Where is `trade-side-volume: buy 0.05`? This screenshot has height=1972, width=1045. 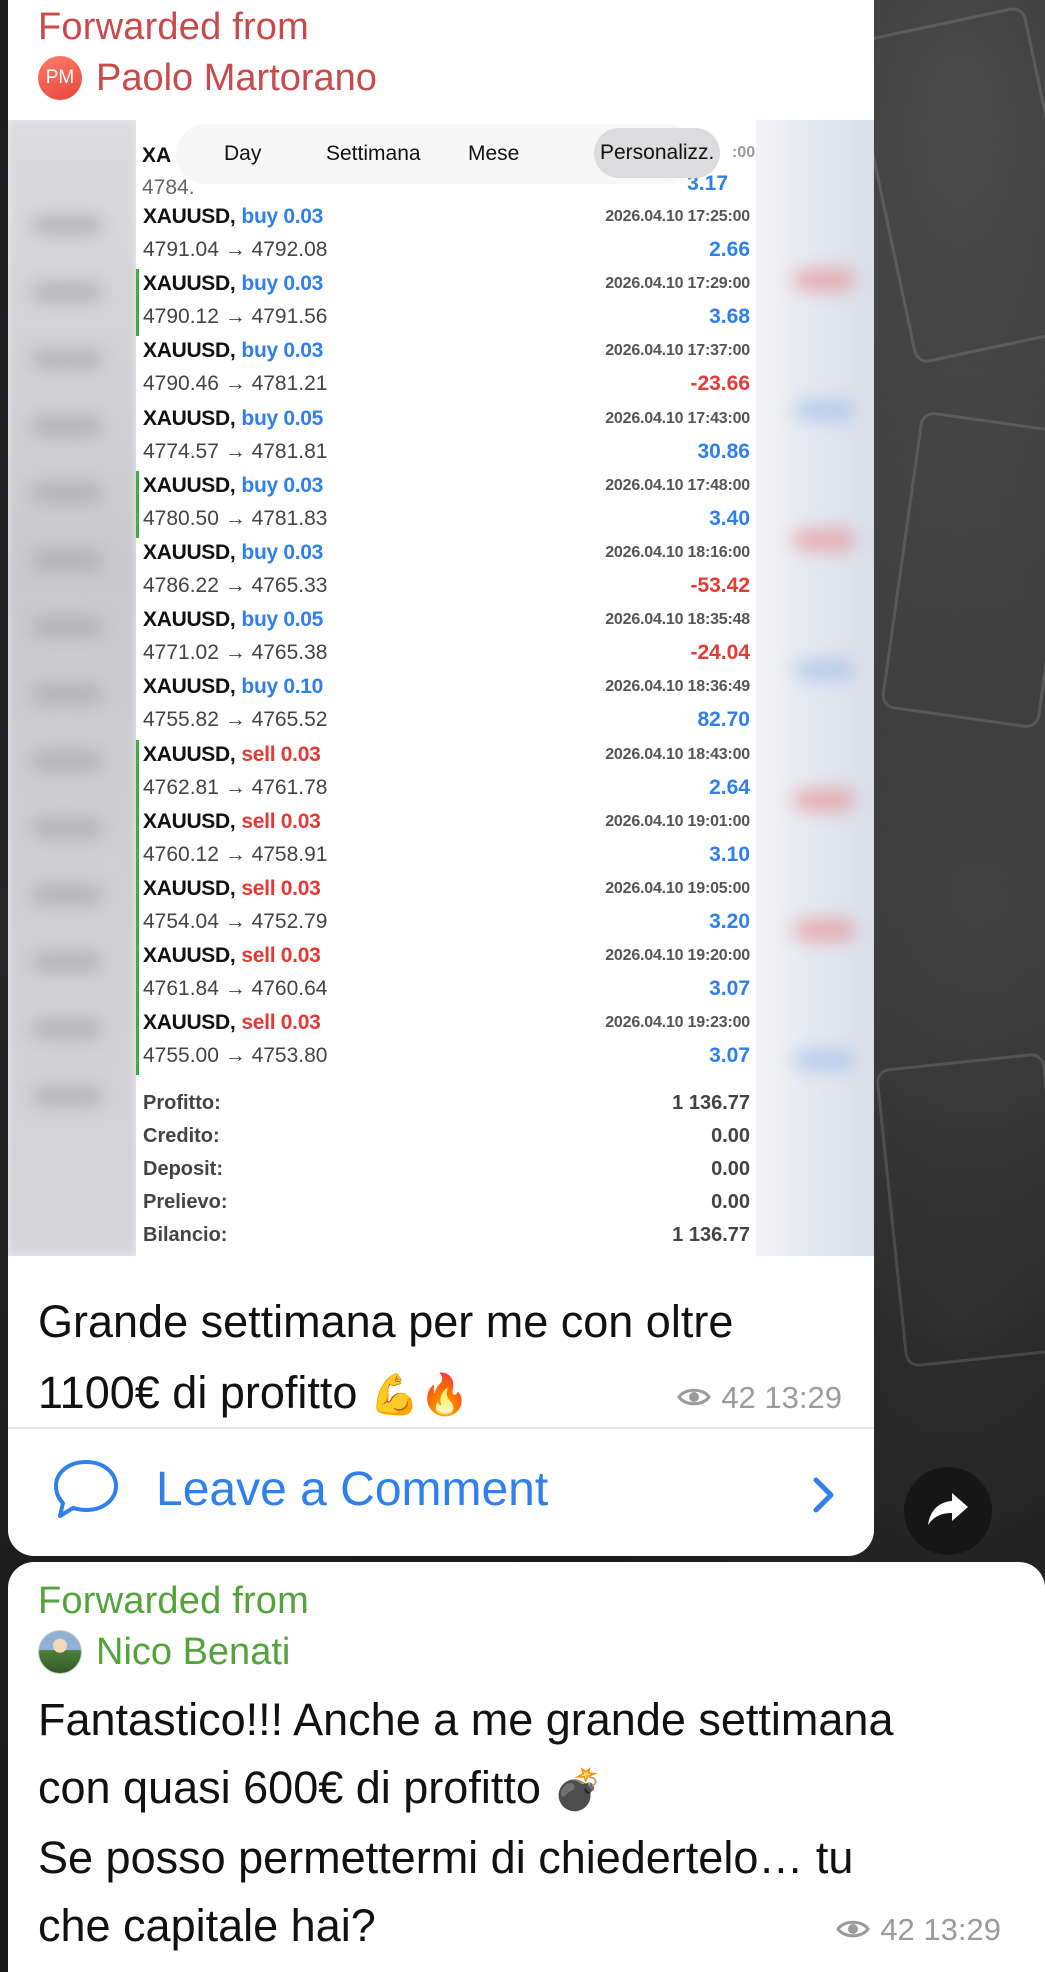 trade-side-volume: buy 0.05 is located at coordinates (282, 418).